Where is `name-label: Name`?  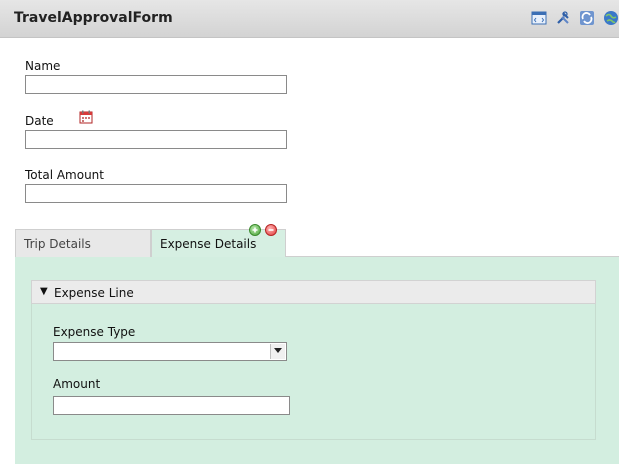
name-label: Name is located at coordinates (43, 66).